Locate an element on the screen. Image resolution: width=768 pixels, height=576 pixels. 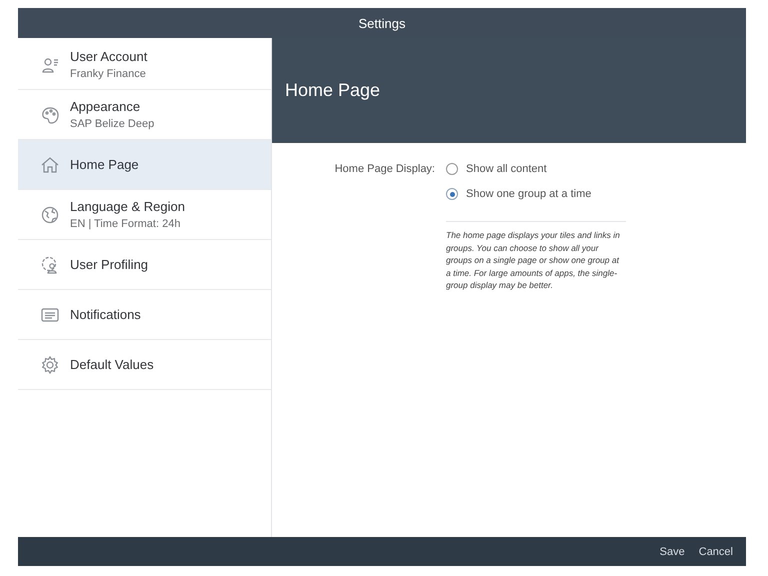
item-label: Home Page is located at coordinates (104, 164).